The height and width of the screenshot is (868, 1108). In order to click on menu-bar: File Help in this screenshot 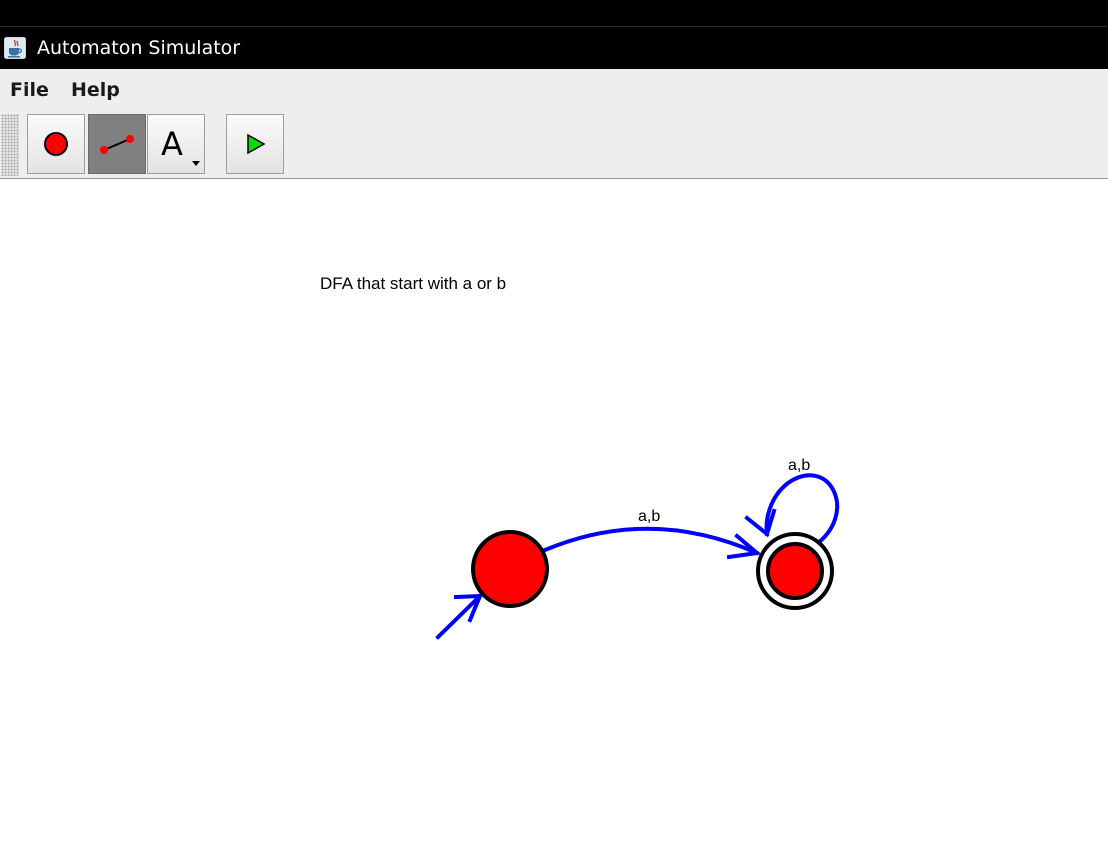, I will do `click(554, 90)`.